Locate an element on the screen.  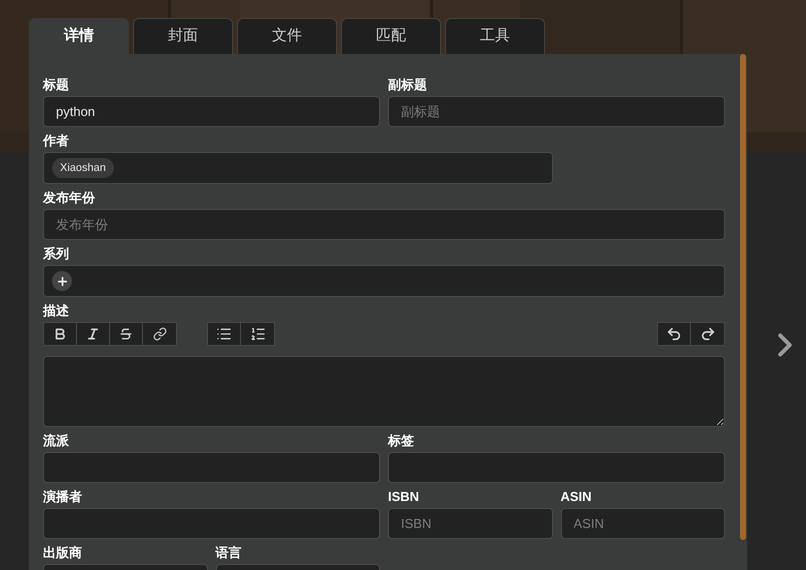
redo-icon is located at coordinates (708, 334).